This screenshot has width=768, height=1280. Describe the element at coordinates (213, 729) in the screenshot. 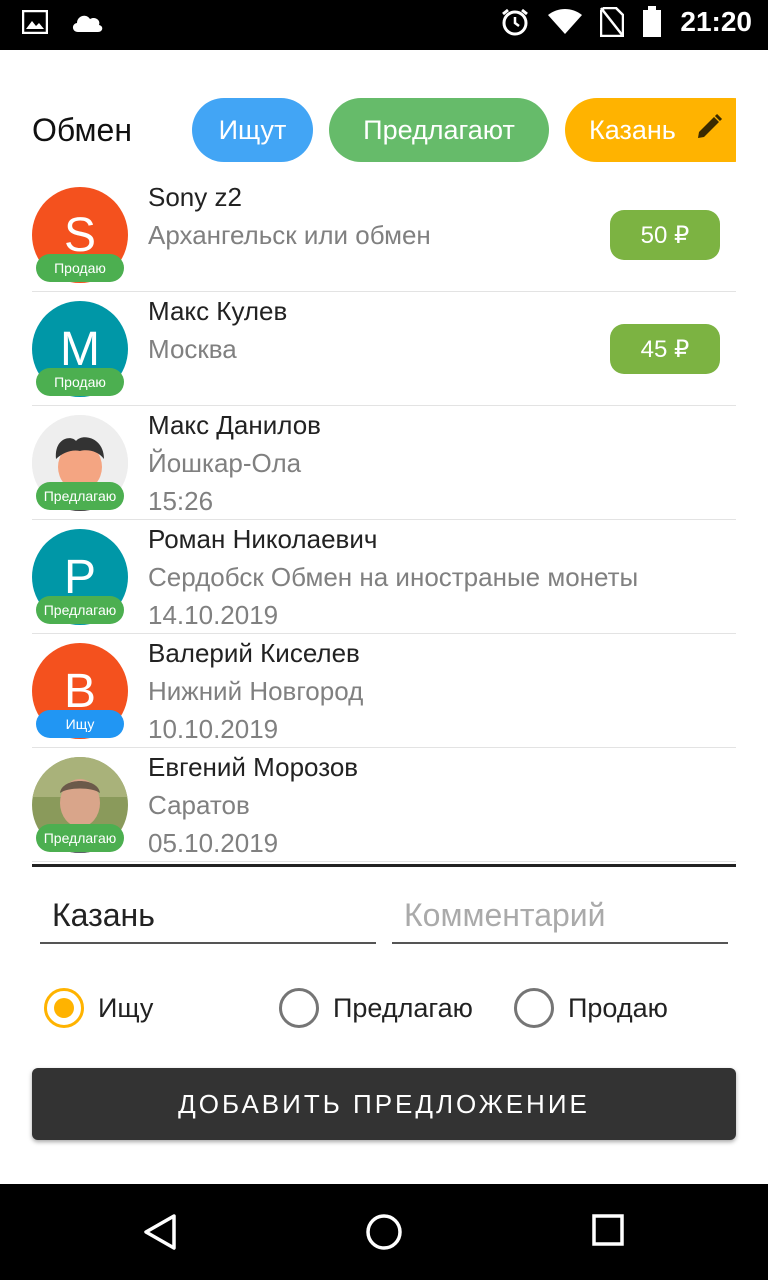

I see `listing-date: 10.10.2019` at that location.